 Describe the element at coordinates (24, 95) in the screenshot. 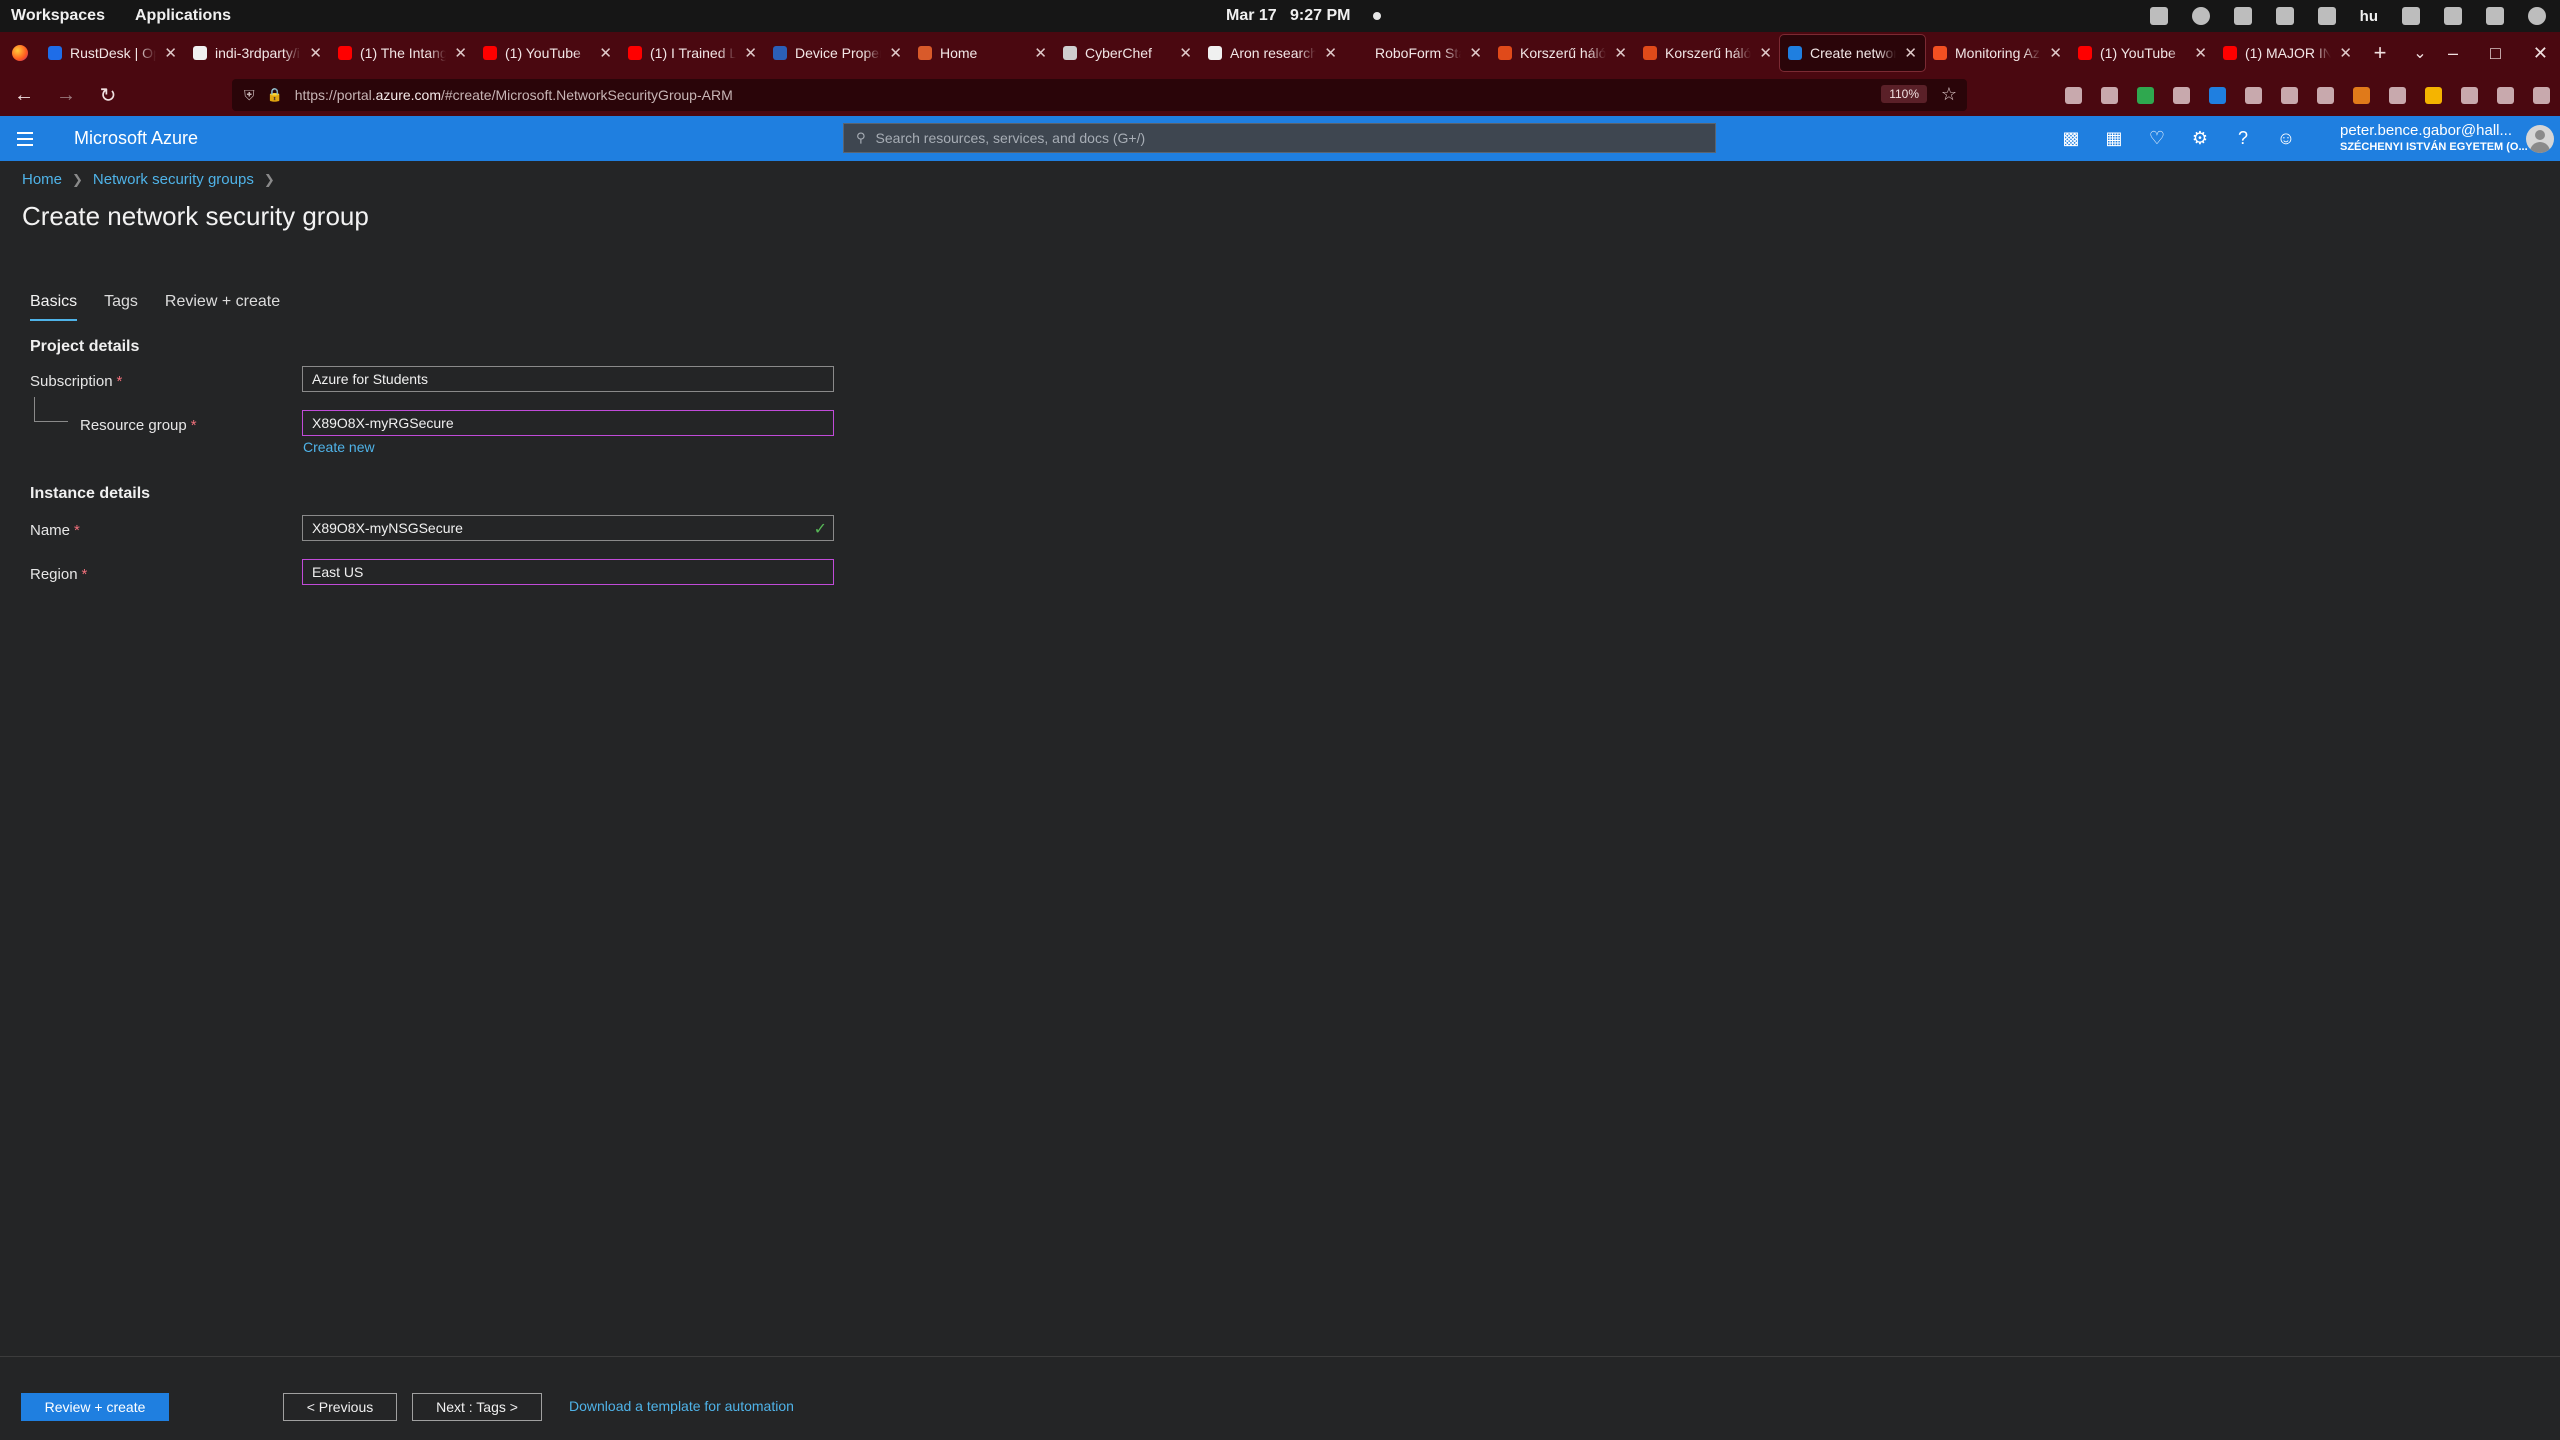

I see `back-button: ←` at that location.